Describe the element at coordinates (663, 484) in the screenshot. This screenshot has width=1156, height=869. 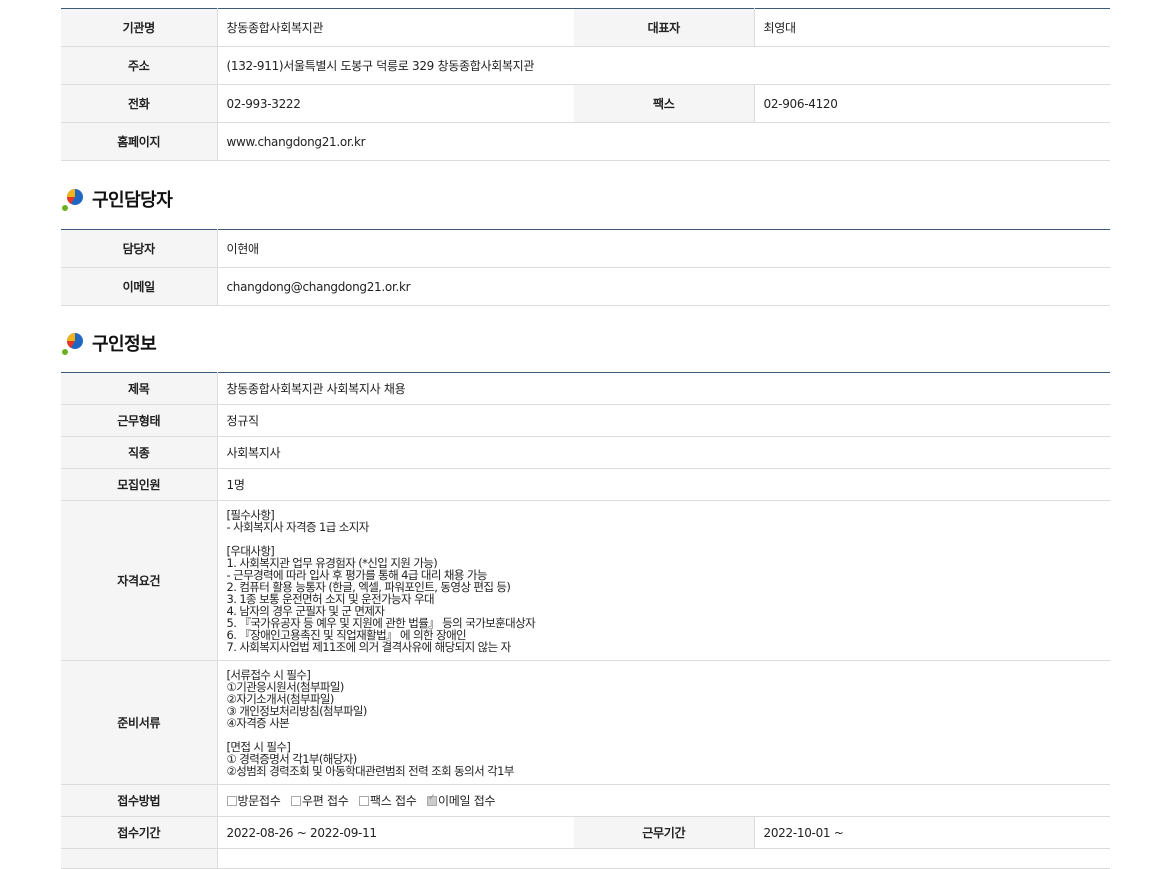
I see `headcount-value: 1명` at that location.